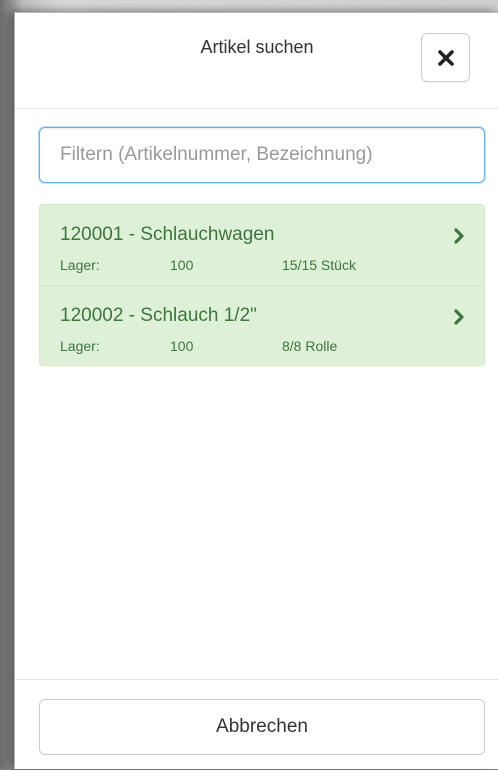 The width and height of the screenshot is (498, 770). What do you see at coordinates (256, 61) in the screenshot?
I see `modal-header: Artikel suchen` at bounding box center [256, 61].